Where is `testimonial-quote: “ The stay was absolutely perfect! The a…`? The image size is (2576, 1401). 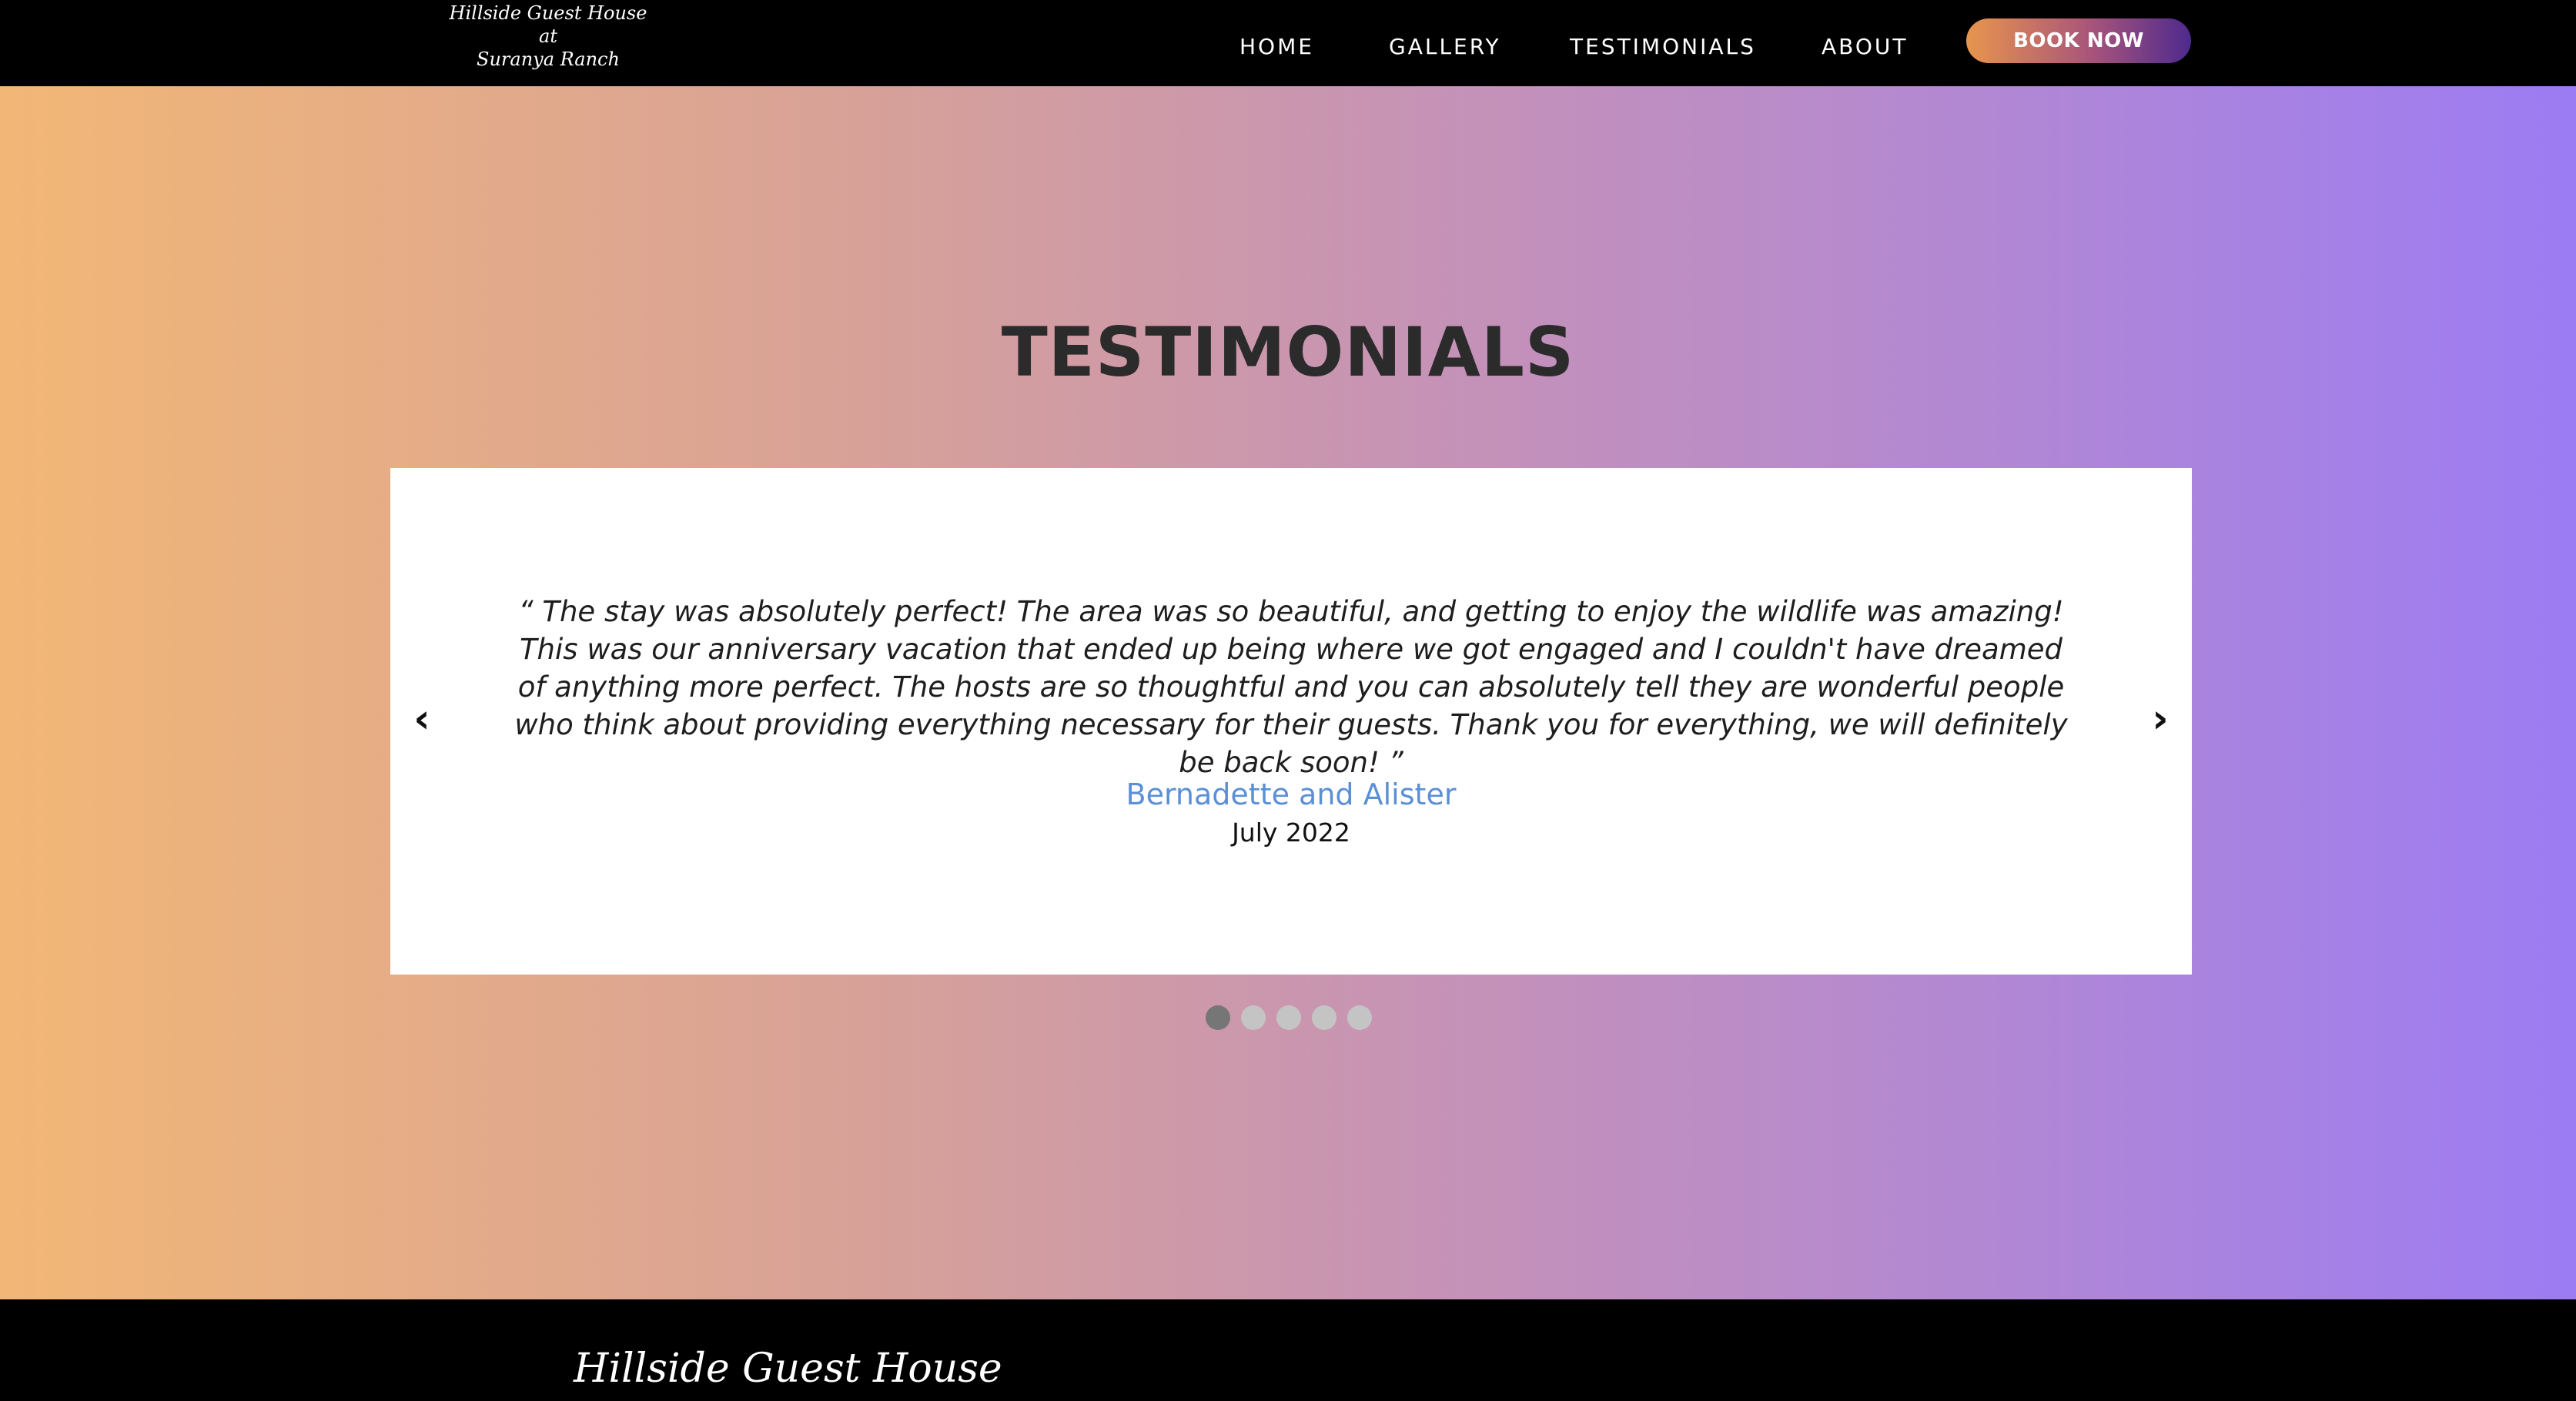
testimonial-quote: “ The stay was absolutely perfect! The a… is located at coordinates (1291, 687).